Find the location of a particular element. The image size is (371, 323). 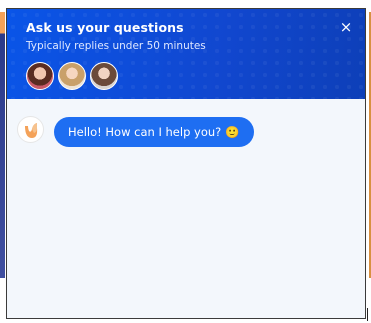

close-icon: × is located at coordinates (346, 27).